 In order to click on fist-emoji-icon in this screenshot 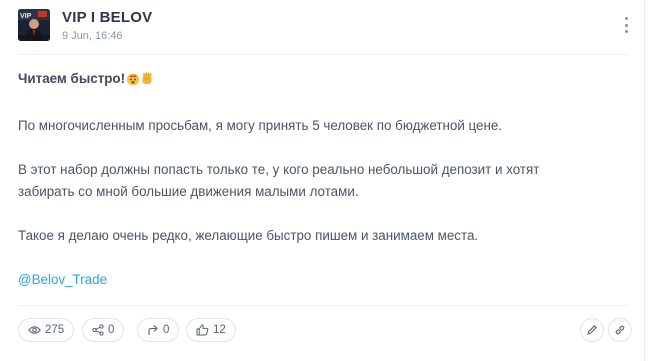, I will do `click(147, 82)`.